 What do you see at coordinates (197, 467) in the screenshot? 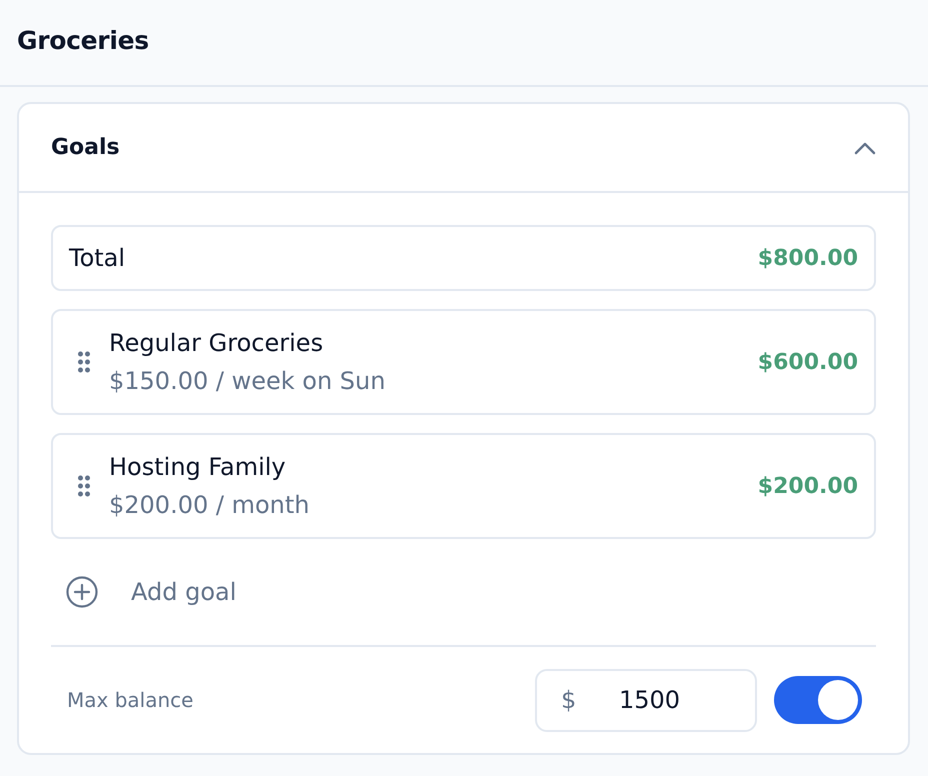
I see `goal-name: Hosting Family` at bounding box center [197, 467].